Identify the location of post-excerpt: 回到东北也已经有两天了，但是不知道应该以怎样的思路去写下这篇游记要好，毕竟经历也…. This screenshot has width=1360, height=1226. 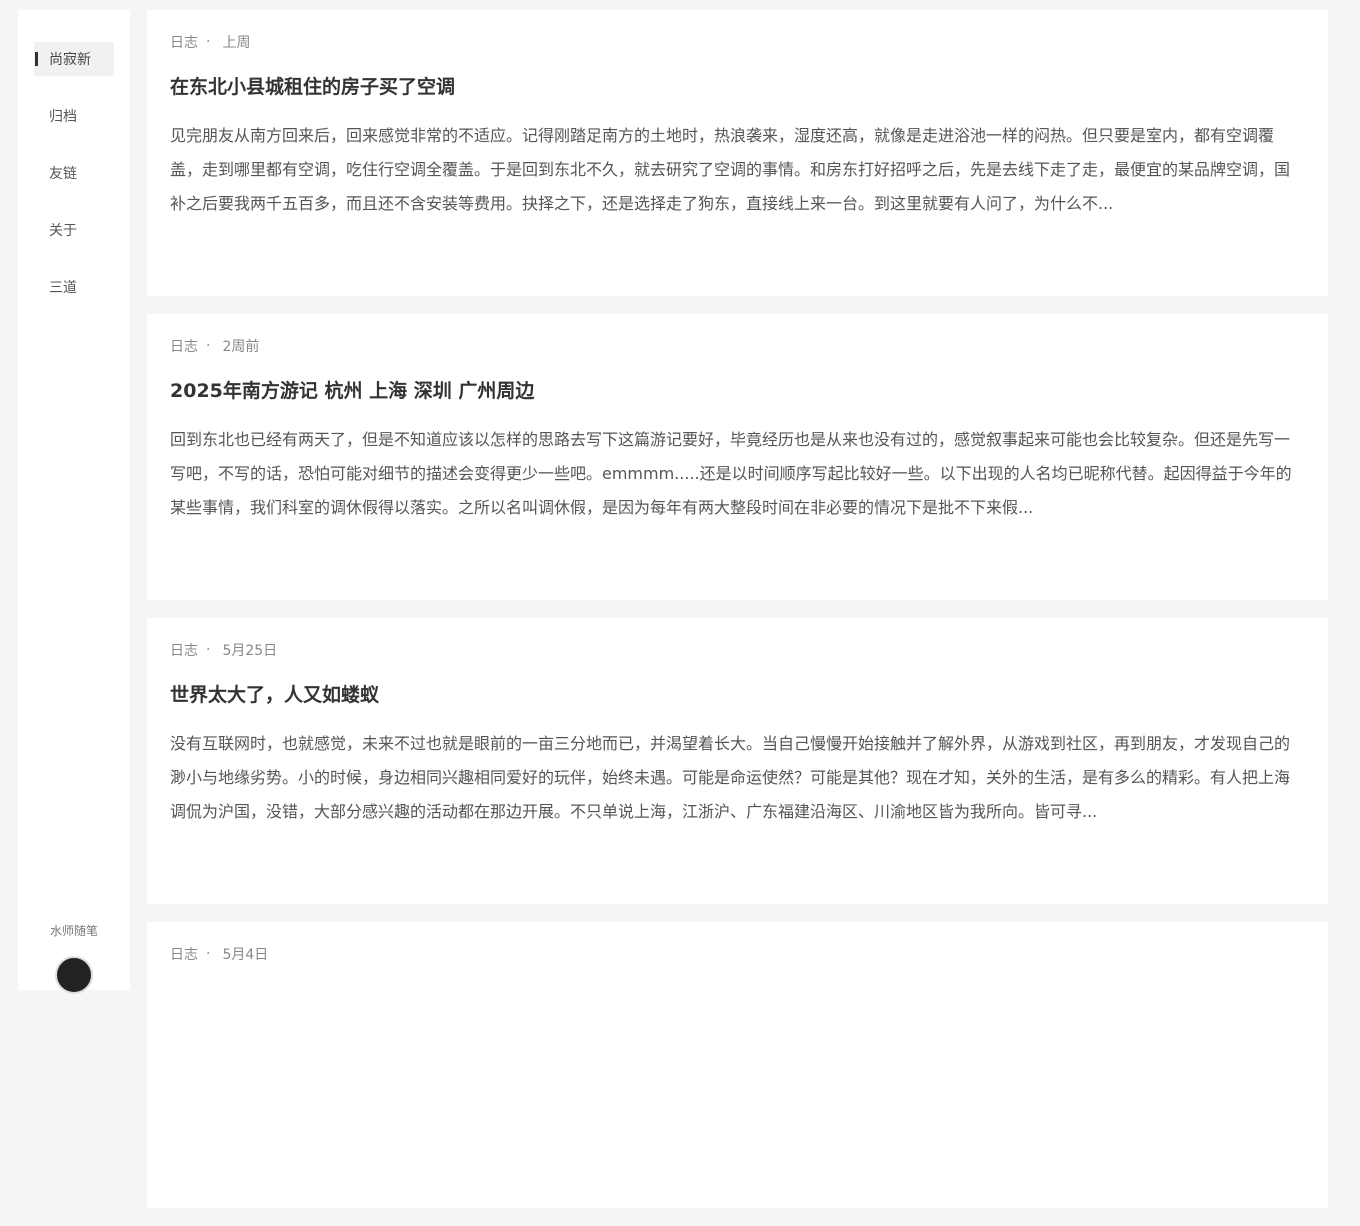
(731, 473).